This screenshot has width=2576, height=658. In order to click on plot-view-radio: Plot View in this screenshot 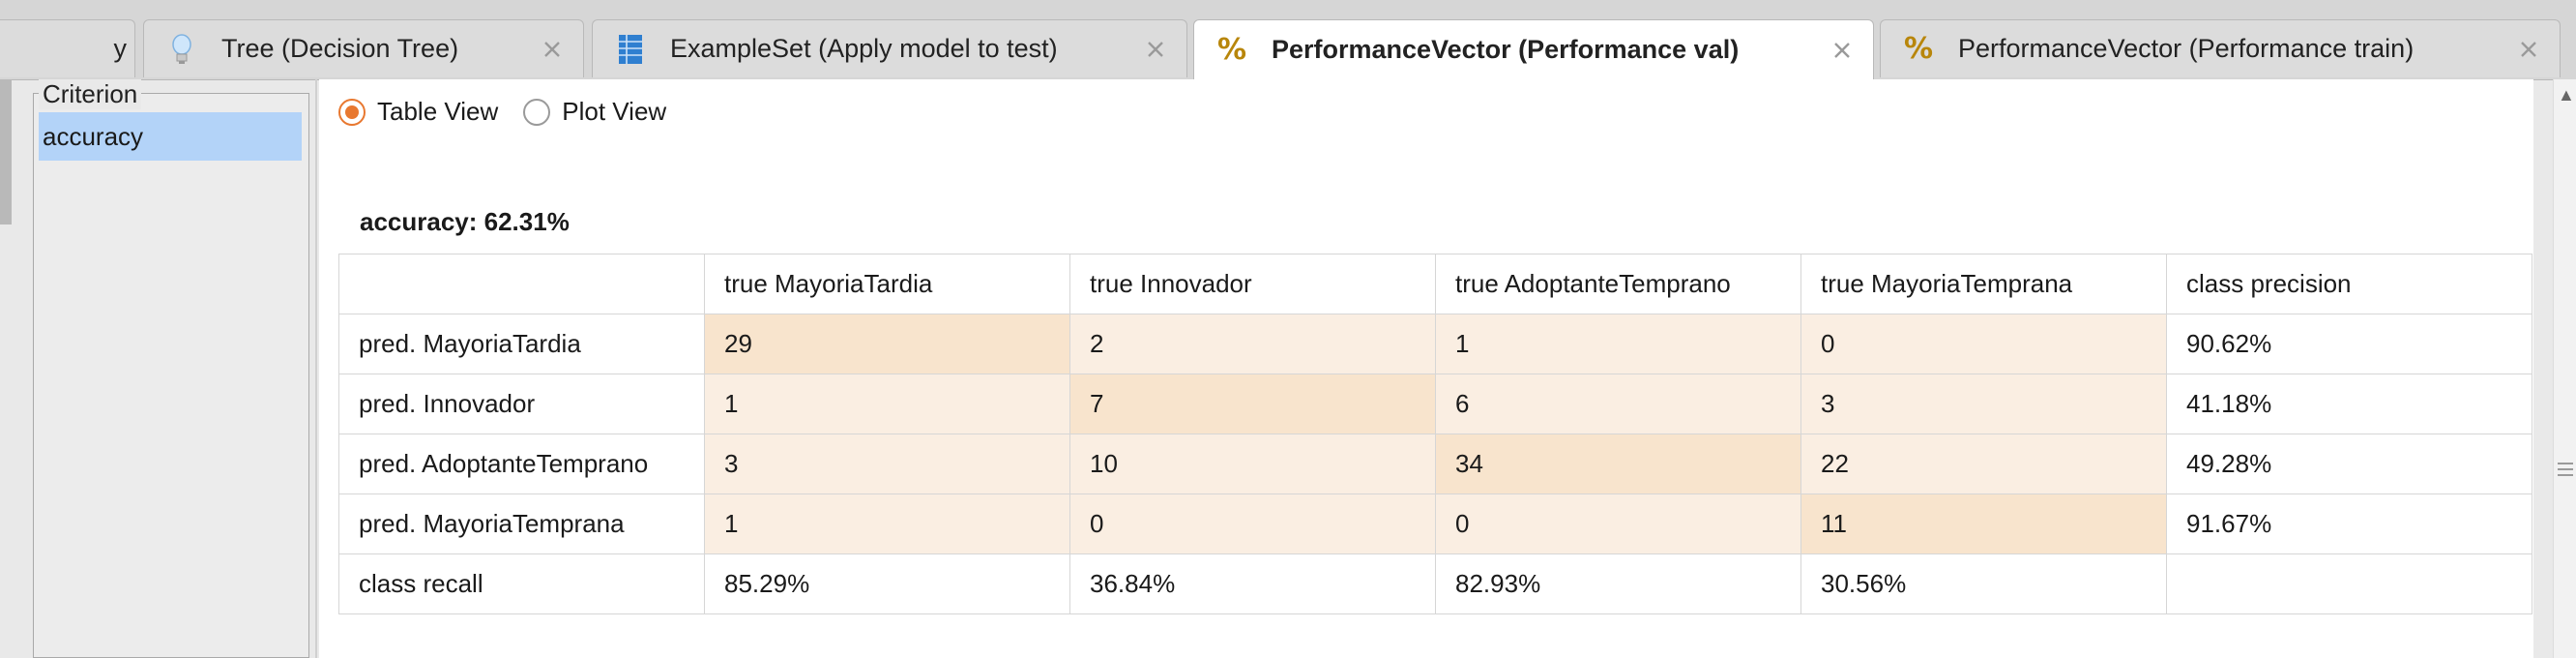, I will do `click(594, 112)`.